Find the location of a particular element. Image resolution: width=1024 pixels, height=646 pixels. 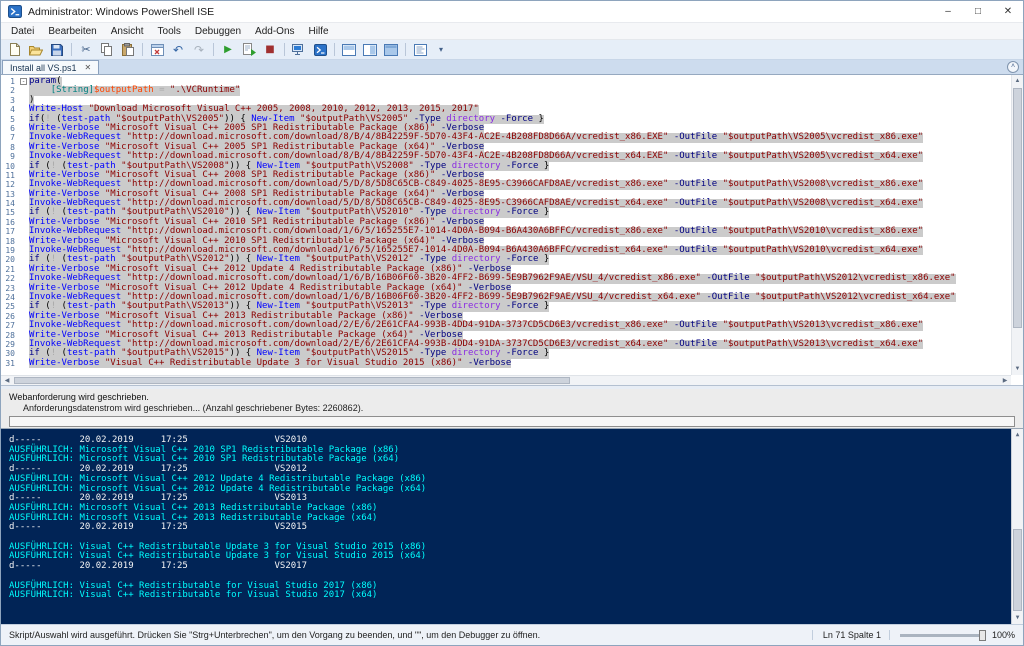

line-number: 12 is located at coordinates (10, 185).